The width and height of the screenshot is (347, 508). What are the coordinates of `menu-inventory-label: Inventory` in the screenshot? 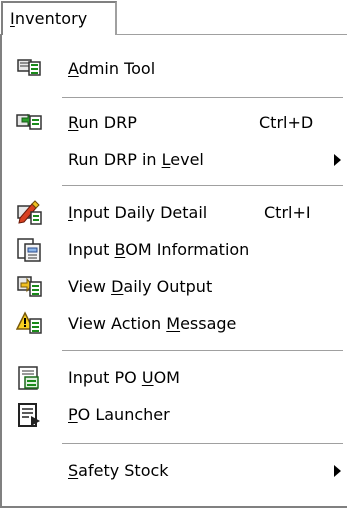 It's located at (49, 18).